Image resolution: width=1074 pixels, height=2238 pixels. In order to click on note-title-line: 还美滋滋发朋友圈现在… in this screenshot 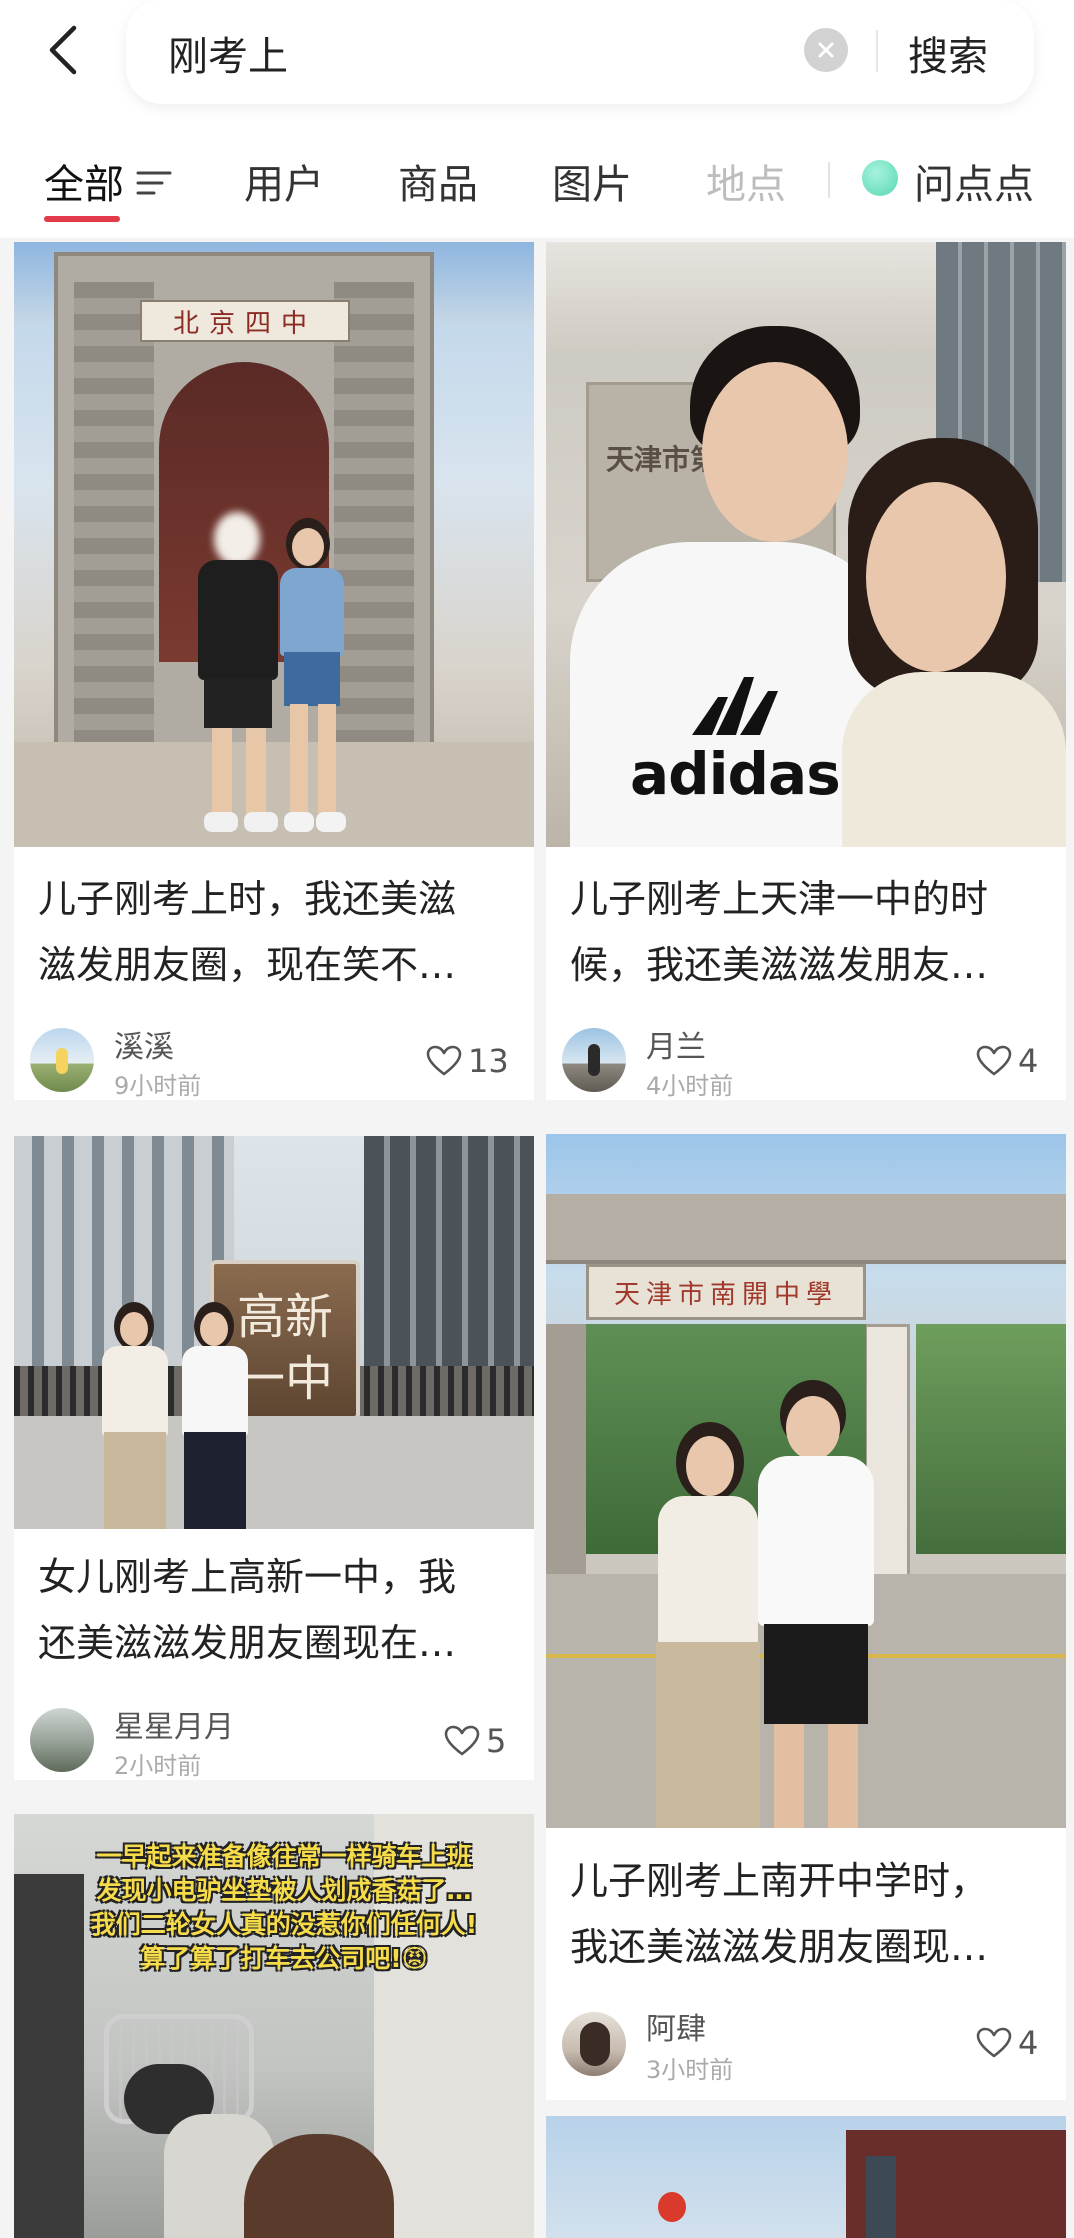, I will do `click(247, 1643)`.